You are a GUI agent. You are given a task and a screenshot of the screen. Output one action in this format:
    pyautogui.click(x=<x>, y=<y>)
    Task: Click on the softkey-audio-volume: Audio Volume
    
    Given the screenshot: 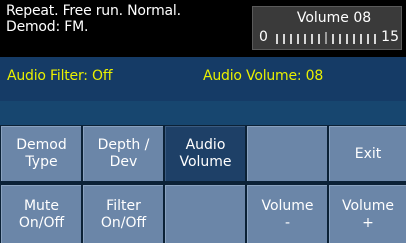 What is the action you would take?
    pyautogui.click(x=205, y=153)
    